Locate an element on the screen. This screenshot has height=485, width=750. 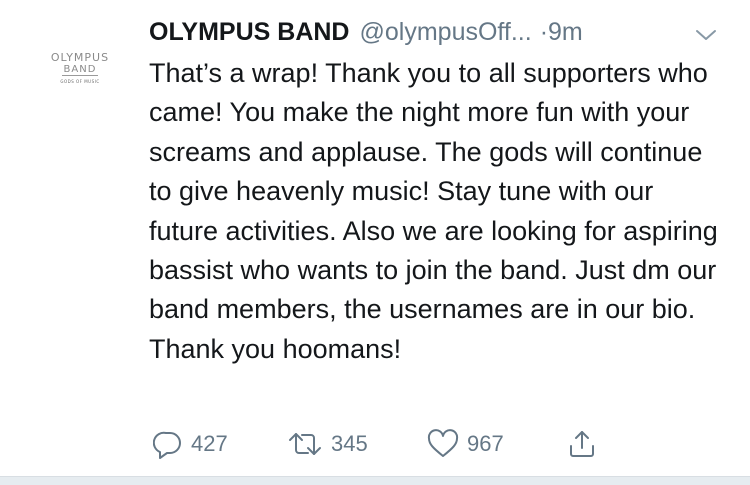
share-button is located at coordinates (582, 444).